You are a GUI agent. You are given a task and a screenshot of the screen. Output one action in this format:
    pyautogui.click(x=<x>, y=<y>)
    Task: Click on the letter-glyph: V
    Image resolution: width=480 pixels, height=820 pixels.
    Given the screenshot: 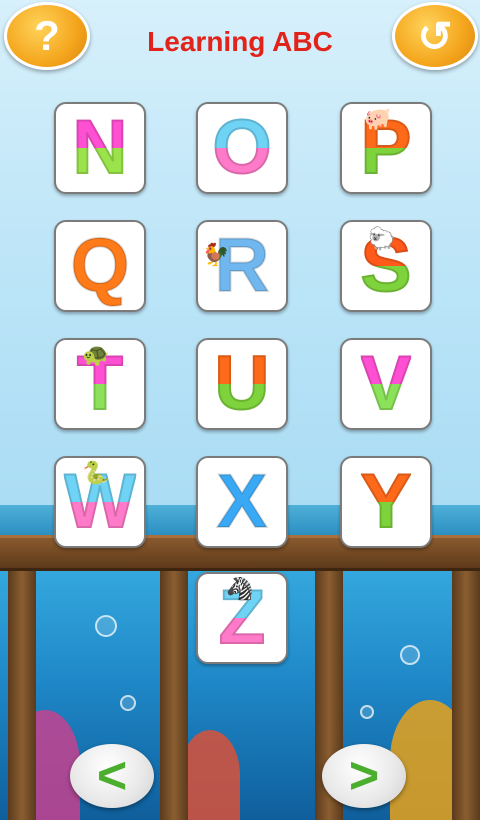 What is the action you would take?
    pyautogui.click(x=386, y=383)
    